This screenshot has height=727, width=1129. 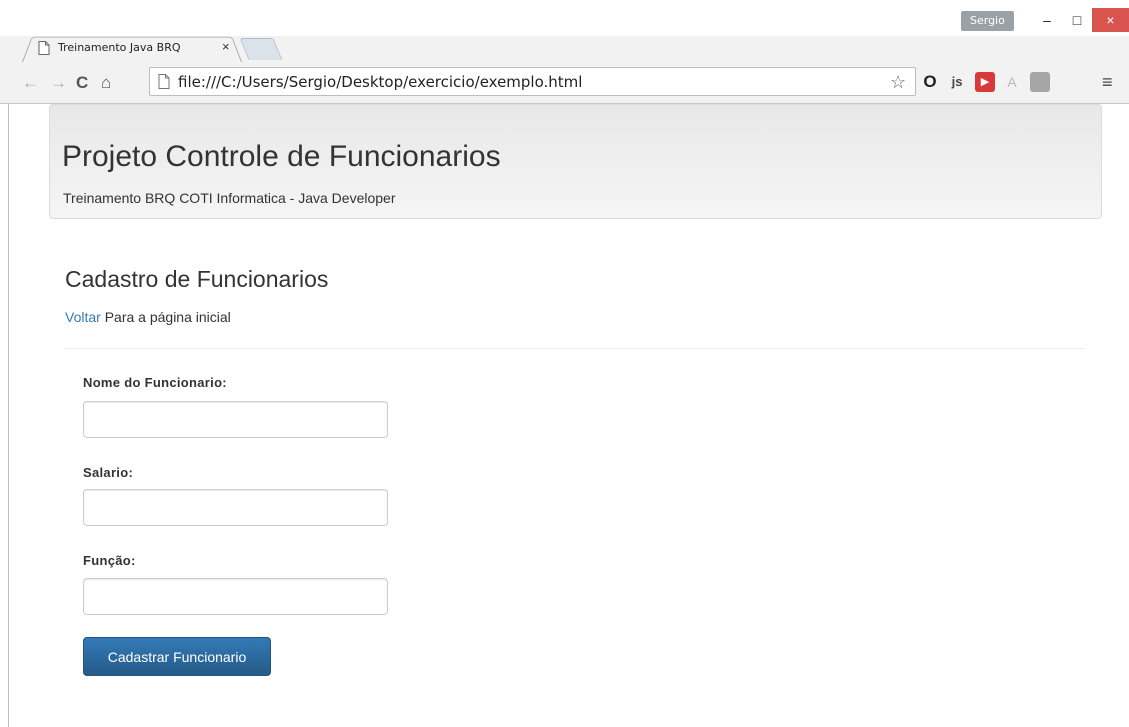 I want to click on divider, so click(x=575, y=348).